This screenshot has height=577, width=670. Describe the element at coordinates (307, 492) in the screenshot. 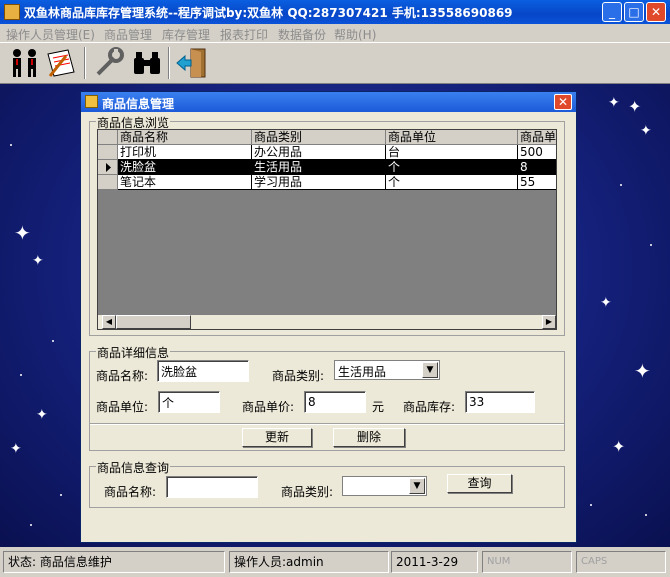

I see `query-category-label: 商品类别:` at that location.